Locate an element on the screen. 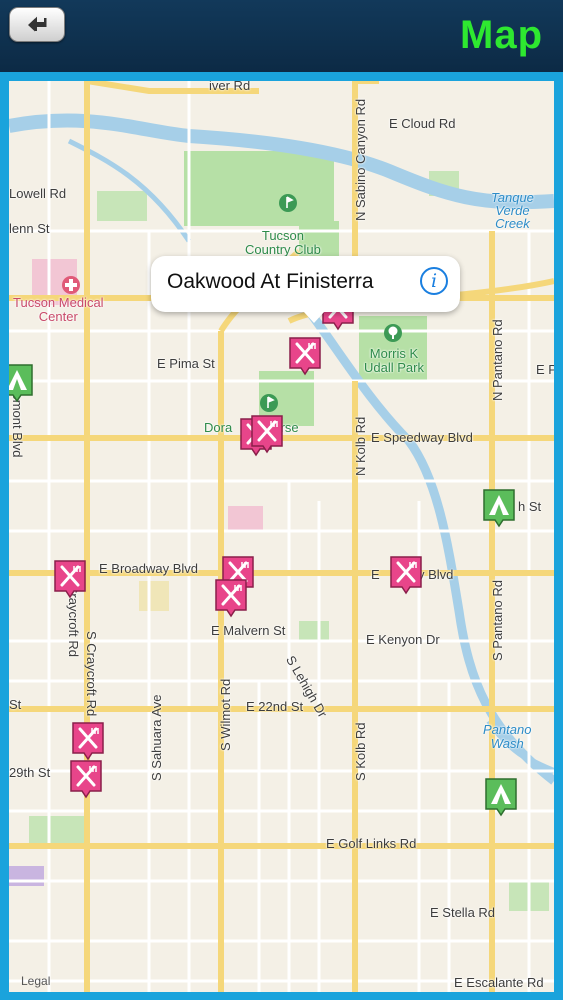  street-label: E 22nd St is located at coordinates (275, 706).